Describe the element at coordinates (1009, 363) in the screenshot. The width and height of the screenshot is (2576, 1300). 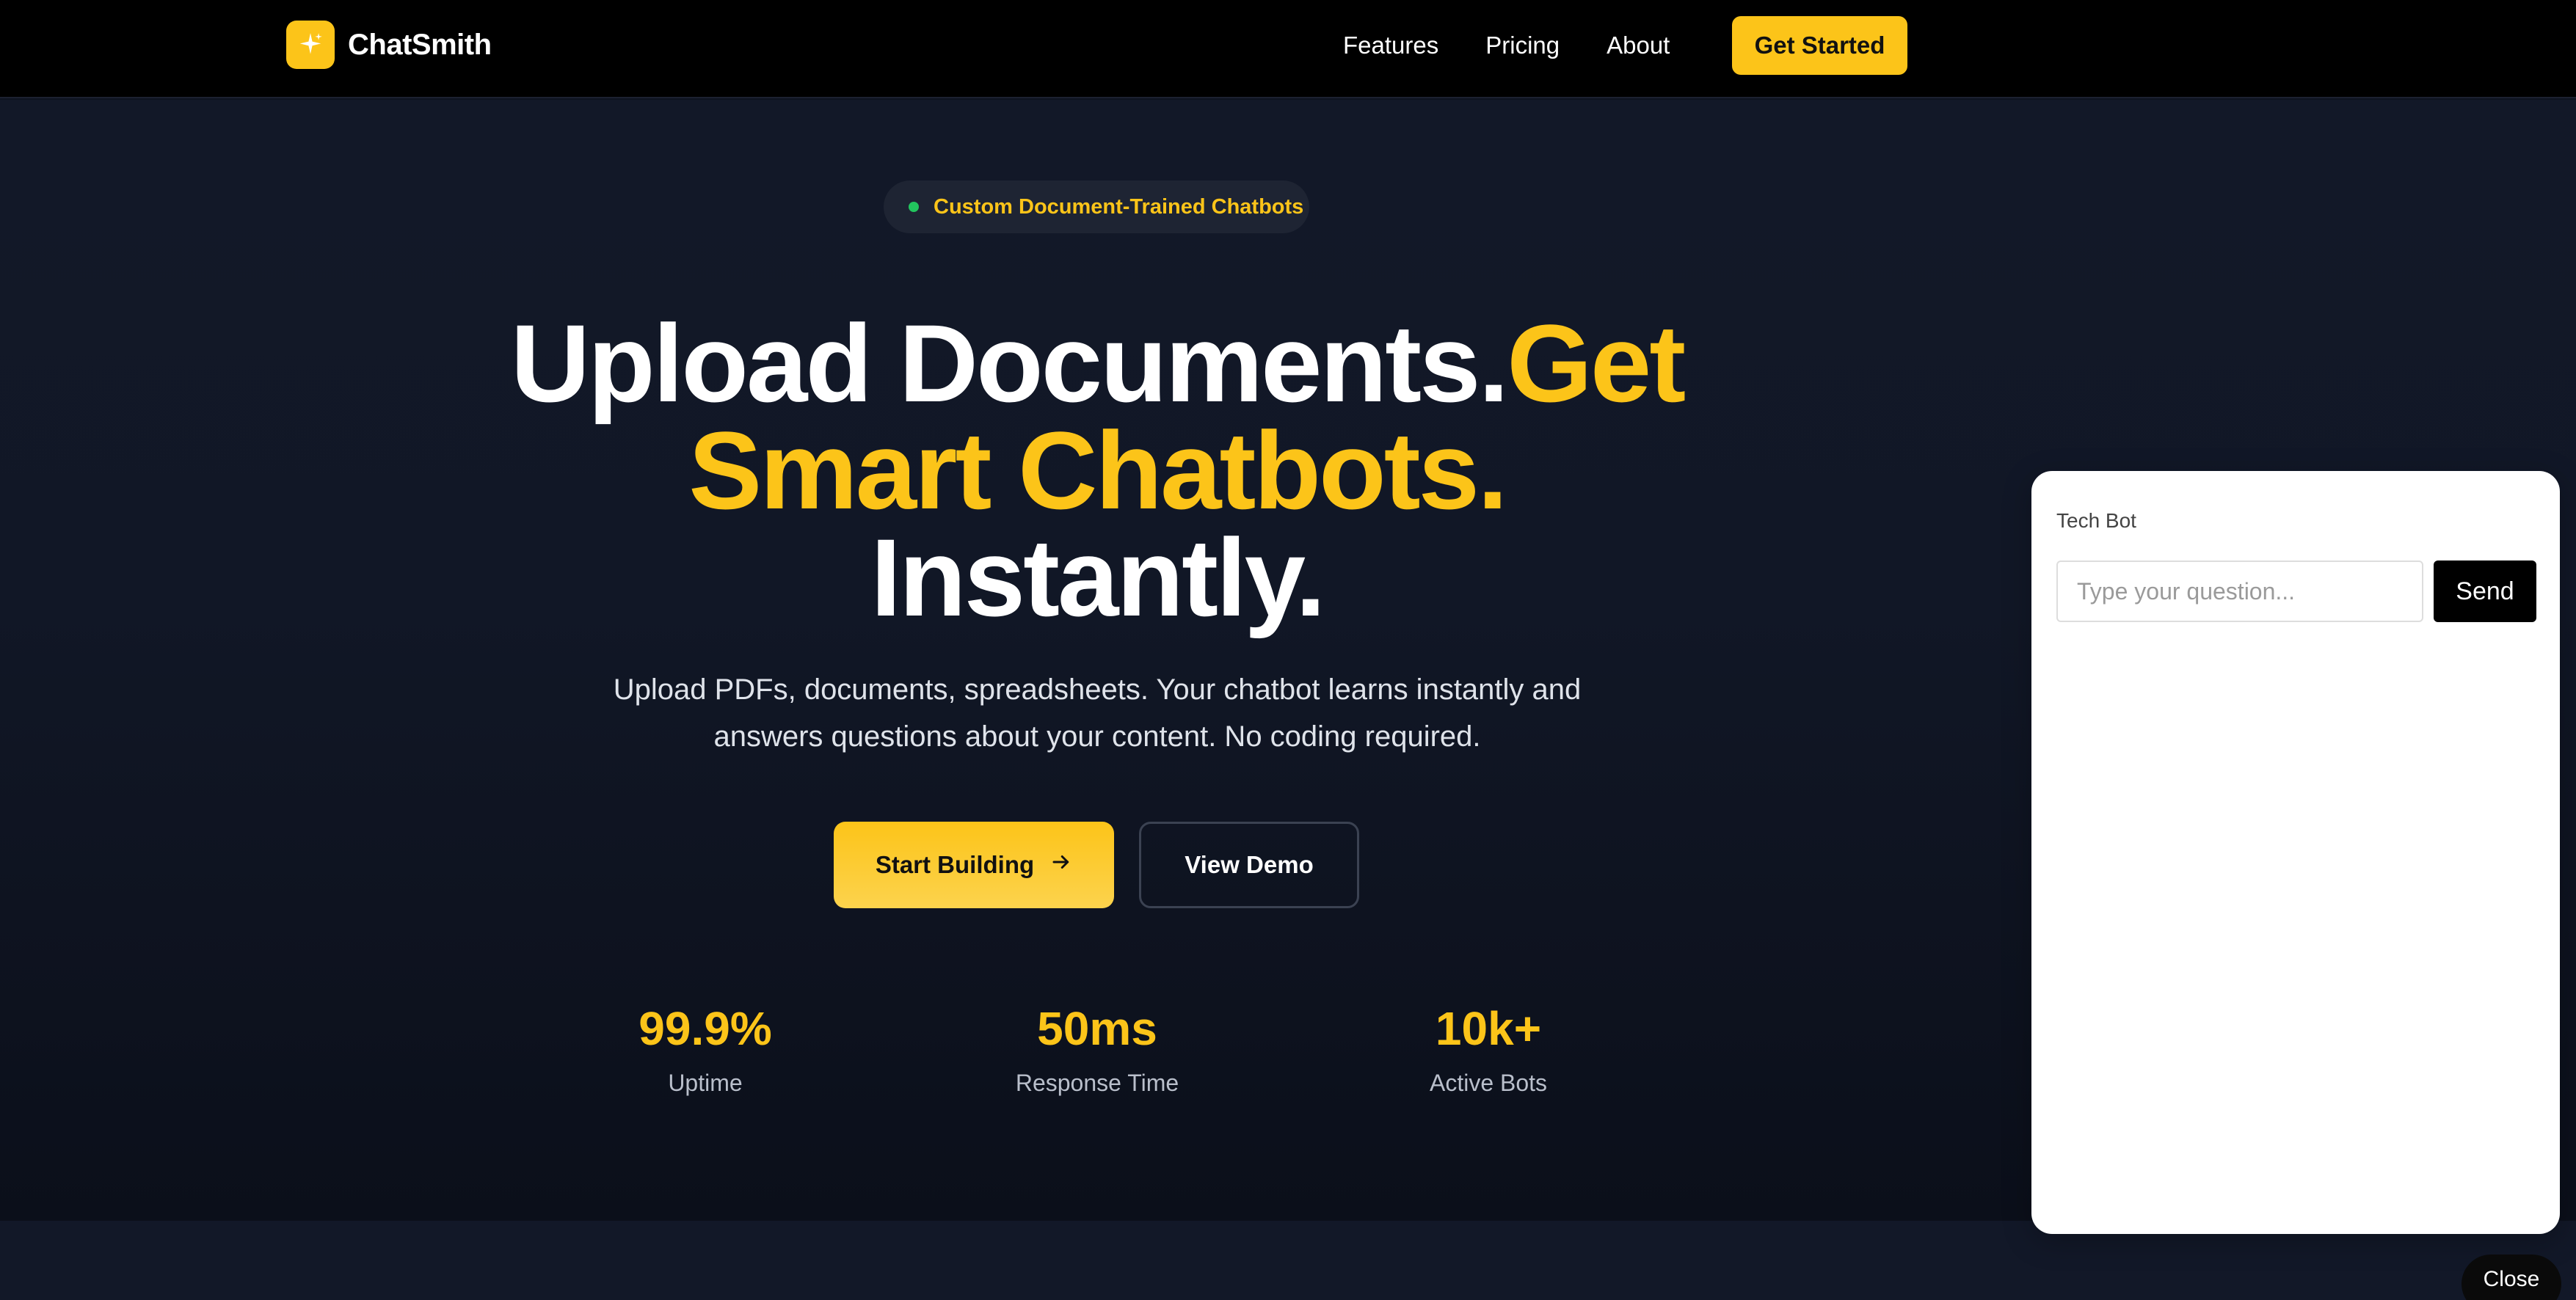
I see `headline-part-1: Upload Documents.` at that location.